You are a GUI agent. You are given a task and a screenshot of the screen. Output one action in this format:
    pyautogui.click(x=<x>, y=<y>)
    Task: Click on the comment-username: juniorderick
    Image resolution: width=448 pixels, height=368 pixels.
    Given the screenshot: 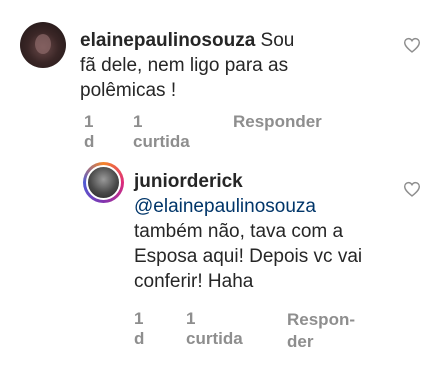 What is the action you would take?
    pyautogui.click(x=188, y=181)
    